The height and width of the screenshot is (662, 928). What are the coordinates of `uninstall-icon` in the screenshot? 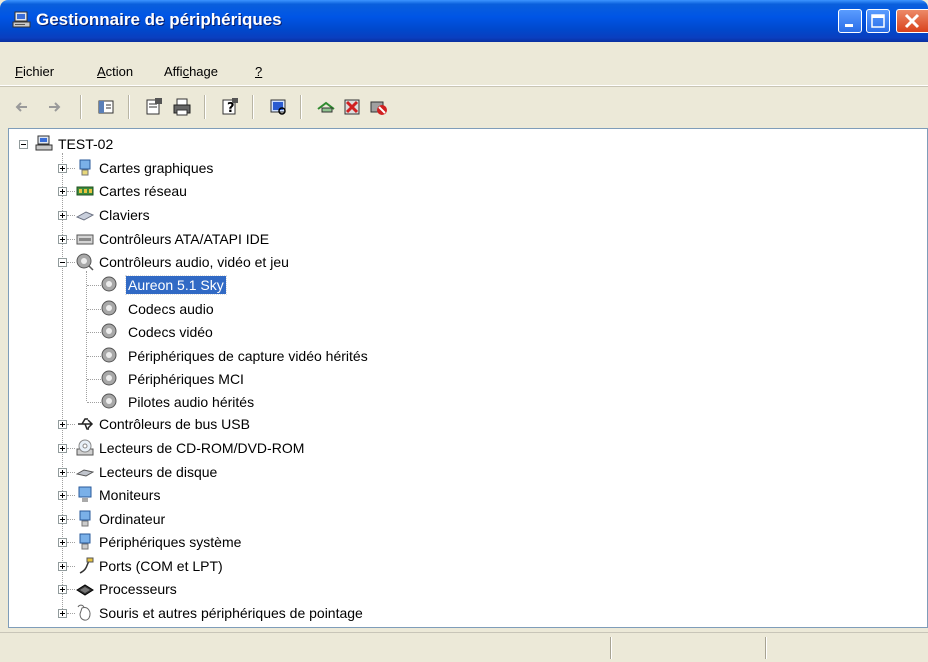 It's located at (352, 107).